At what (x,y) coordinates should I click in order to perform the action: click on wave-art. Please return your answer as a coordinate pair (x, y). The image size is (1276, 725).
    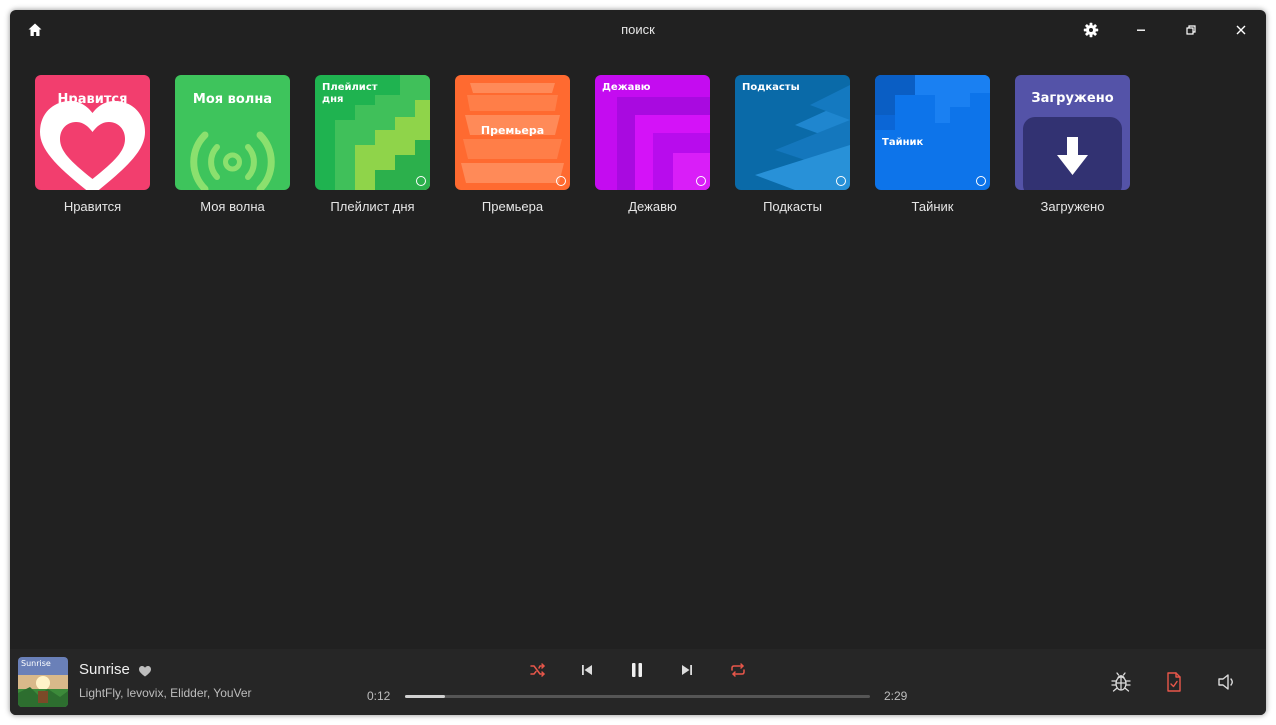
    Looking at the image, I should click on (232, 160).